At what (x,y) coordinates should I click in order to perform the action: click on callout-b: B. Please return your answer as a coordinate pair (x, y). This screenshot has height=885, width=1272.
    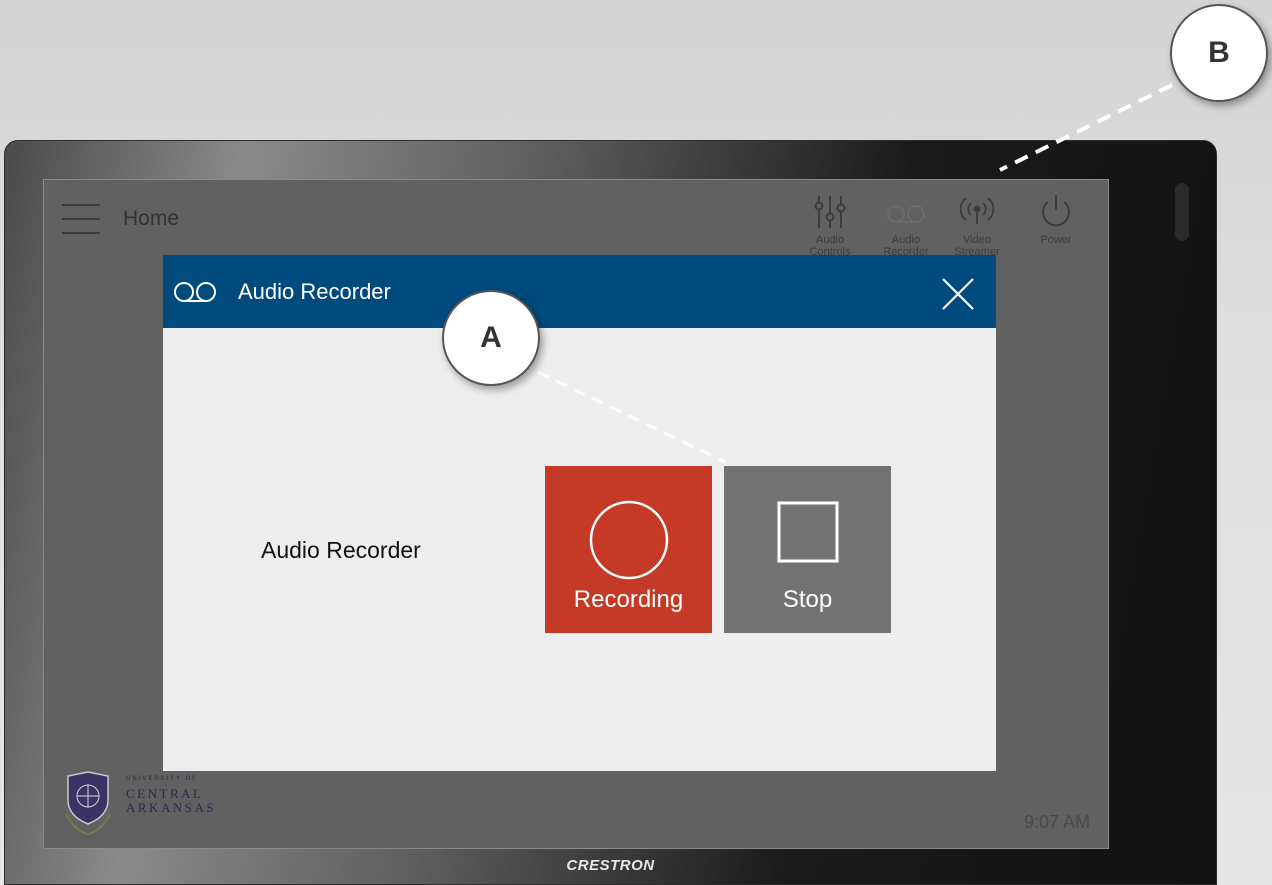
    Looking at the image, I should click on (1219, 53).